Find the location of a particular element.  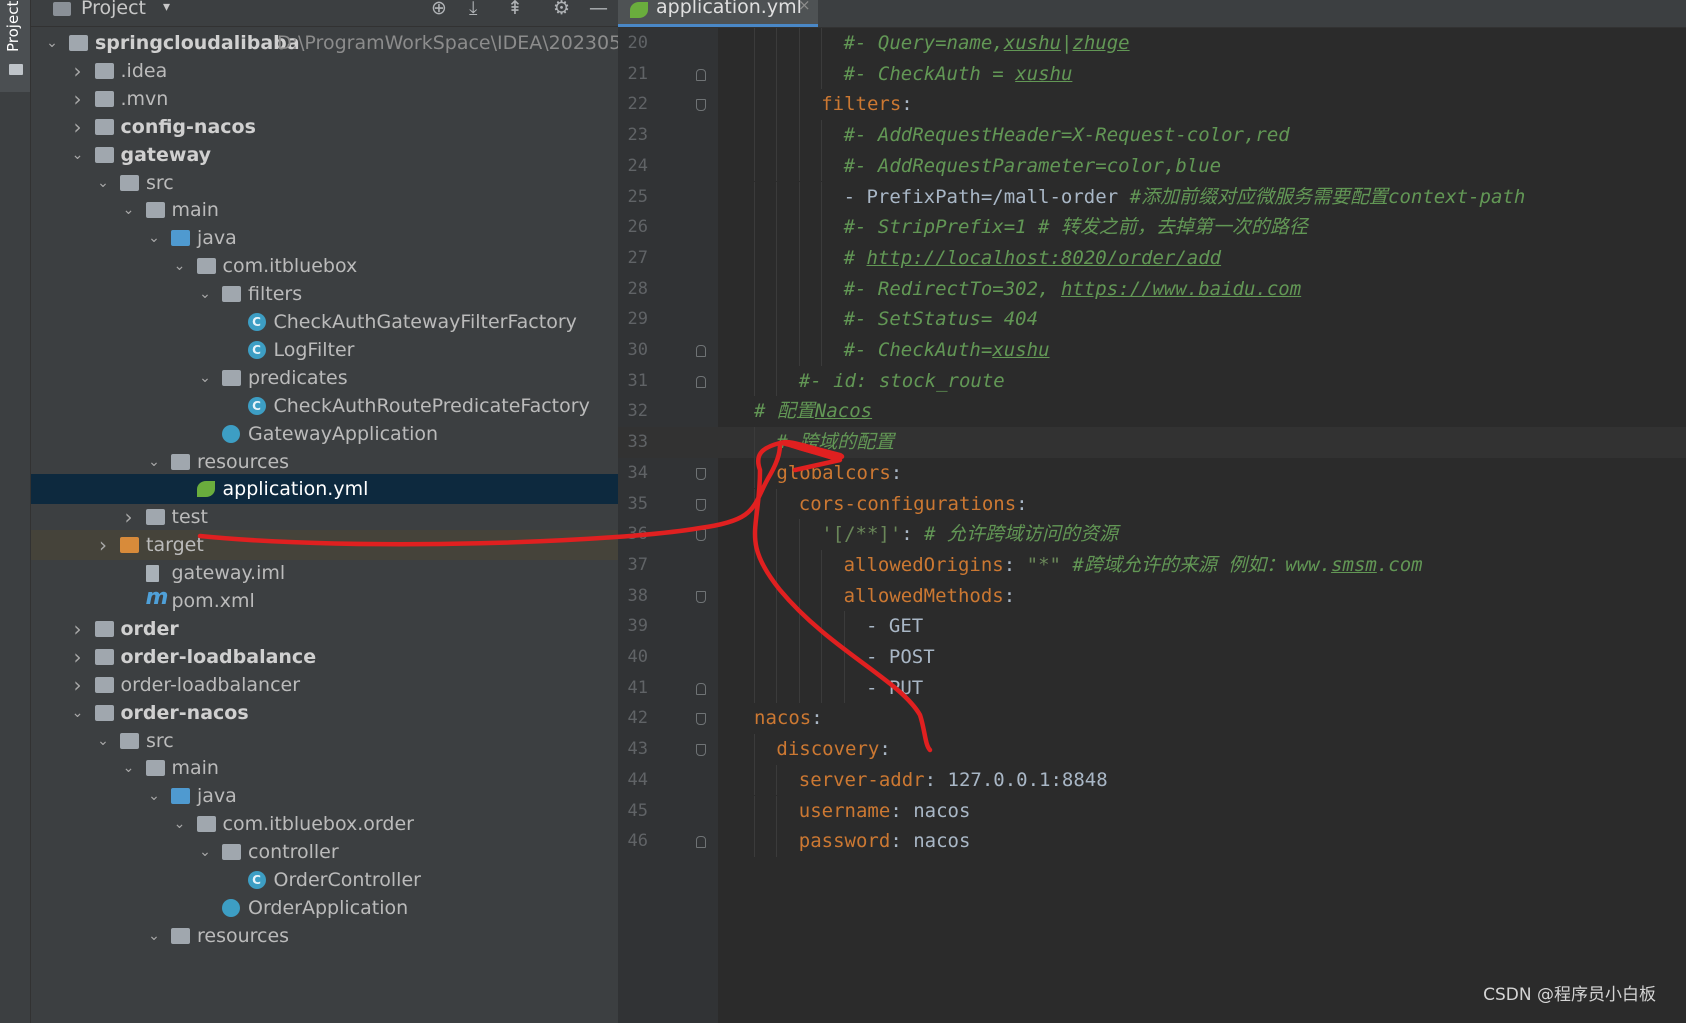

tree-item-checkauthroutepredicatefactory: C CheckAuthRoutePredicateFactory is located at coordinates (347, 406).